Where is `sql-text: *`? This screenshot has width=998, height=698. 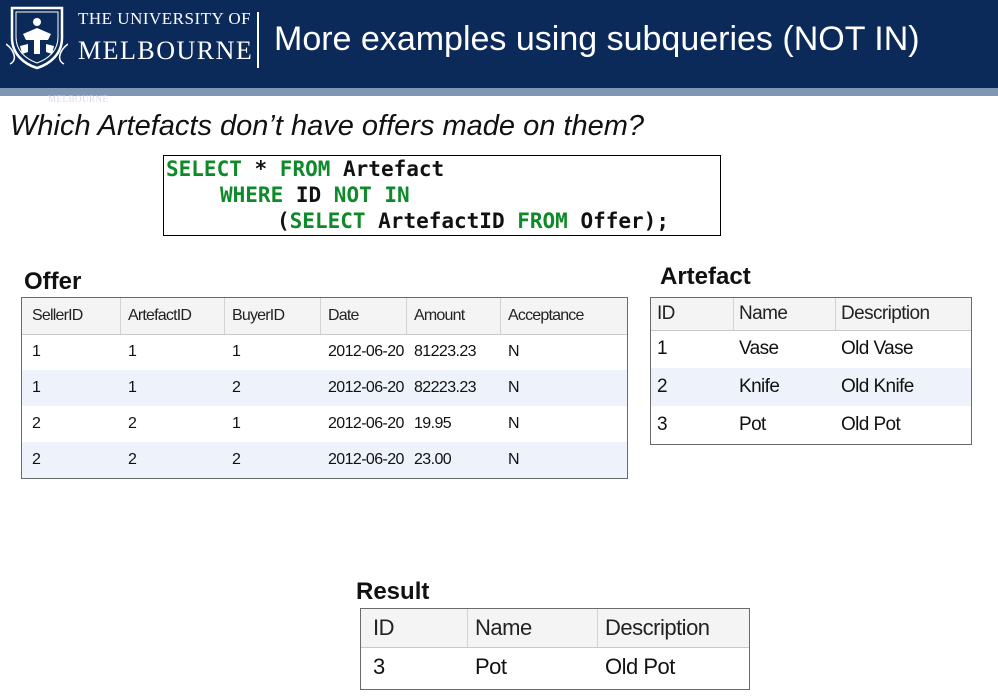
sql-text: * is located at coordinates (260, 169).